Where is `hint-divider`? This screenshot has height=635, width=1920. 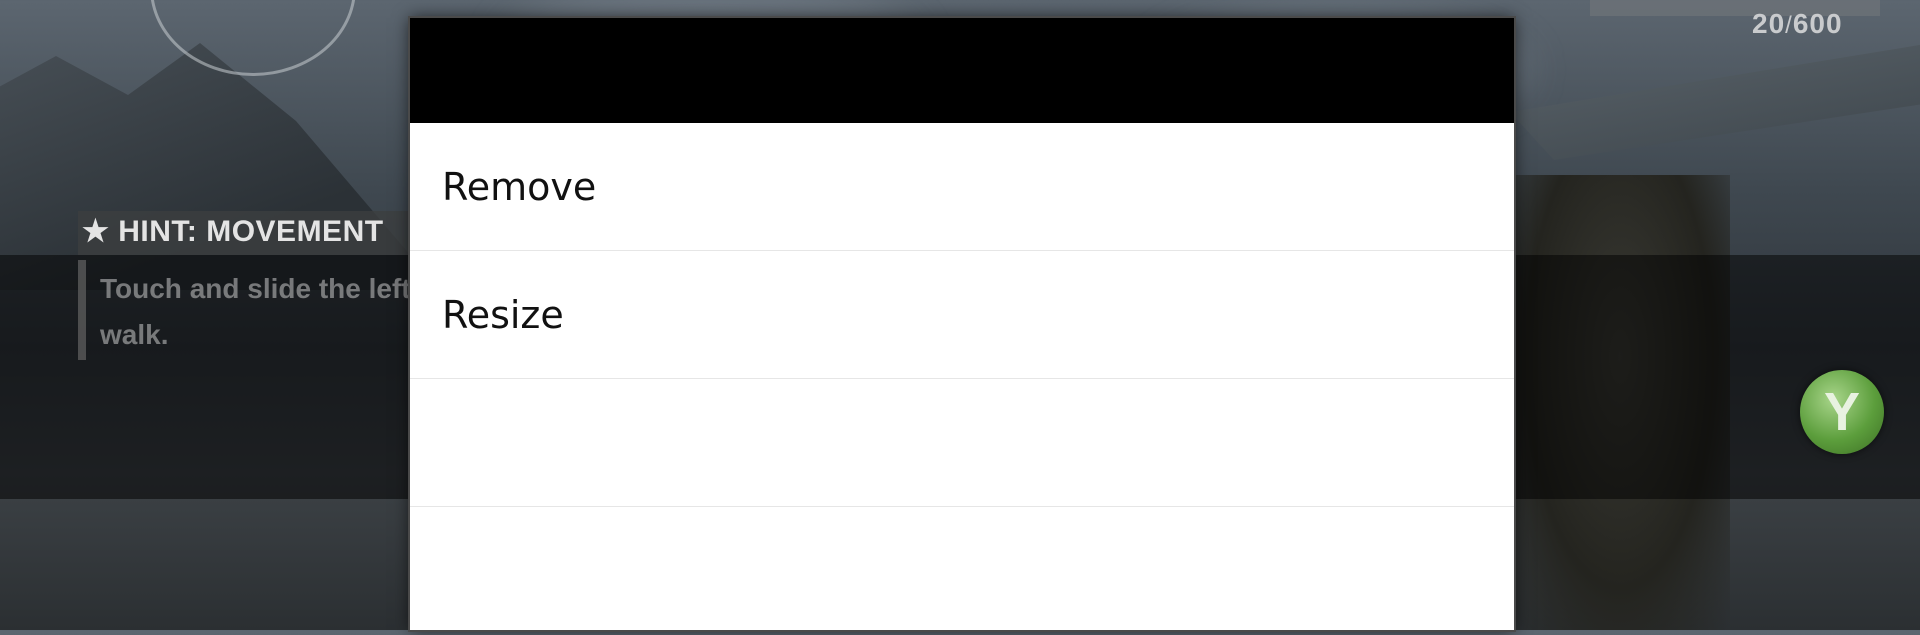
hint-divider is located at coordinates (82, 310).